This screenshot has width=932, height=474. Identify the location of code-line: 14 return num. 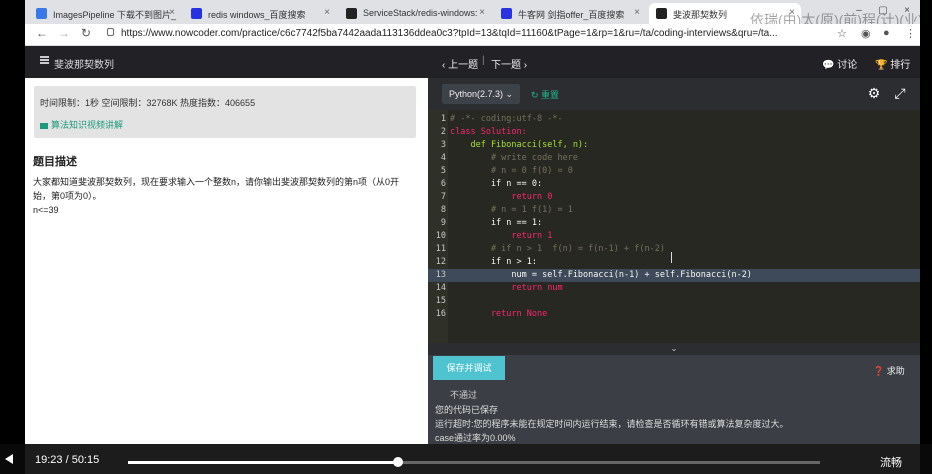
(499, 288).